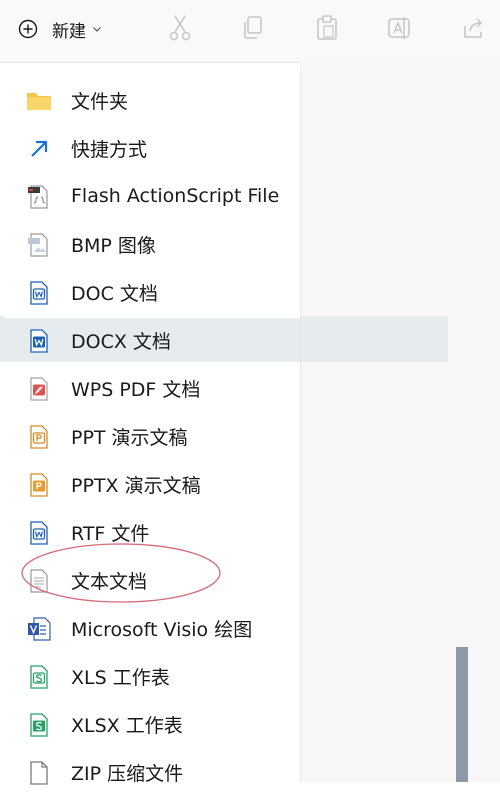  Describe the element at coordinates (69, 31) in the screenshot. I see `new-button-label: 新建` at that location.